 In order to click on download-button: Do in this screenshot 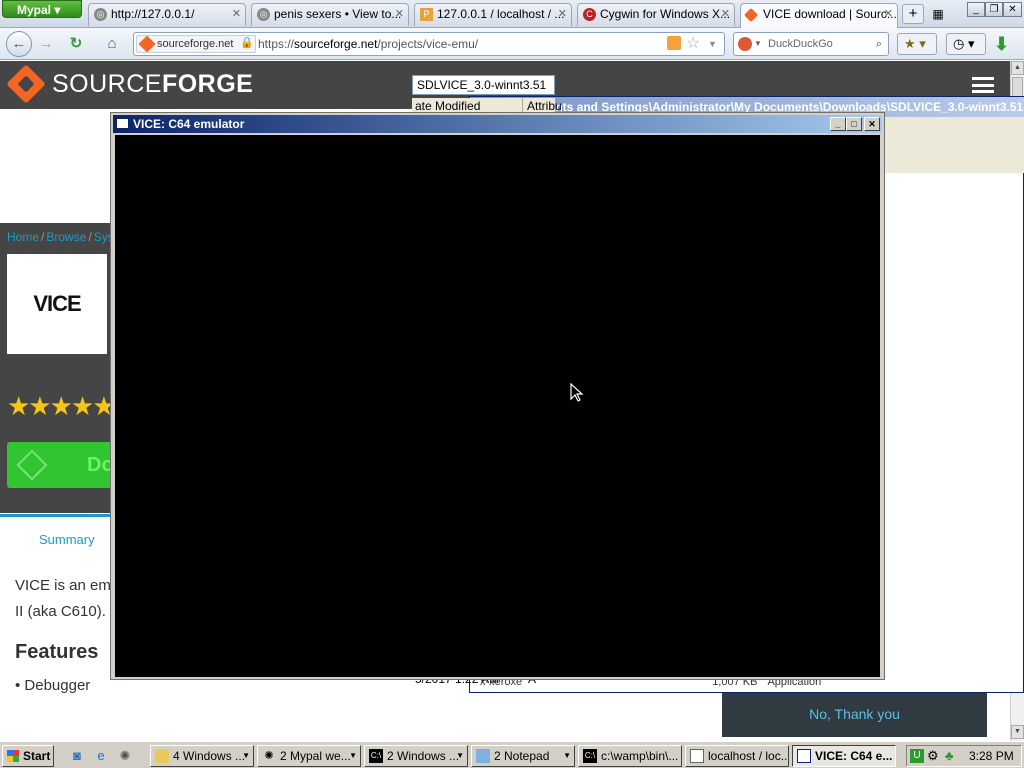, I will do `click(62, 465)`.